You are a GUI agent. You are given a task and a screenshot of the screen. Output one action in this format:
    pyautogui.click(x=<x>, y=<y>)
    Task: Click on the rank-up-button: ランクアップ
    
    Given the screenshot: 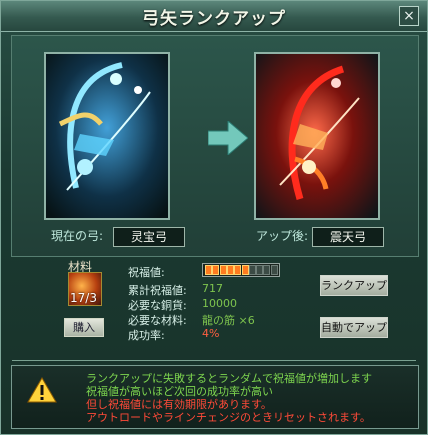 What is the action you would take?
    pyautogui.click(x=354, y=285)
    